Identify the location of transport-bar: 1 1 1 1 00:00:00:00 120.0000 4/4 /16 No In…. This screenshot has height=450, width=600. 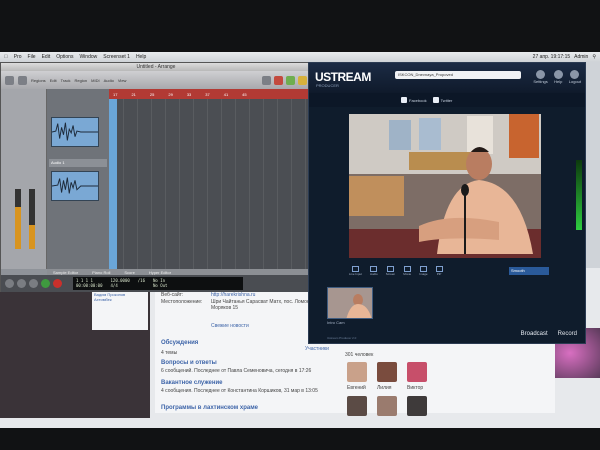
(156, 283).